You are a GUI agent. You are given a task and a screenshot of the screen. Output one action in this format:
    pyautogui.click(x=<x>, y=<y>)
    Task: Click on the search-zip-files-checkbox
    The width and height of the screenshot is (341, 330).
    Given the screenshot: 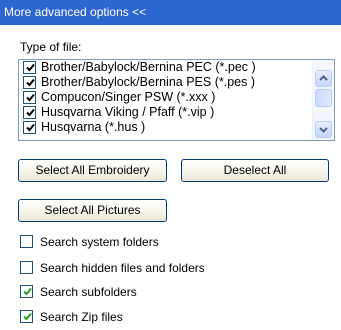 What is the action you would take?
    pyautogui.click(x=26, y=316)
    